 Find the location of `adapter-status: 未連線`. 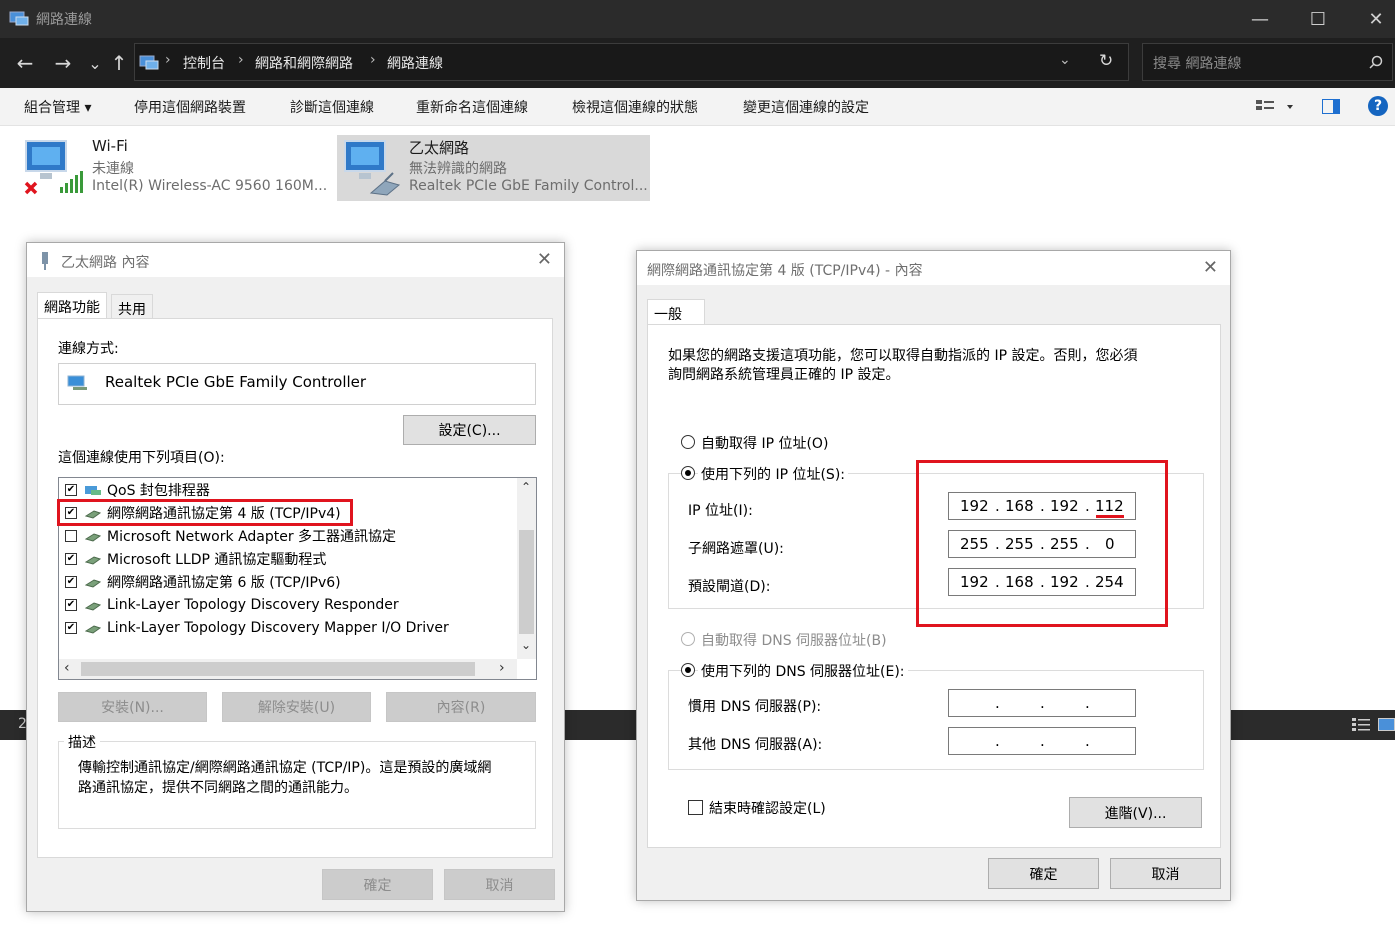

adapter-status: 未連線 is located at coordinates (113, 169).